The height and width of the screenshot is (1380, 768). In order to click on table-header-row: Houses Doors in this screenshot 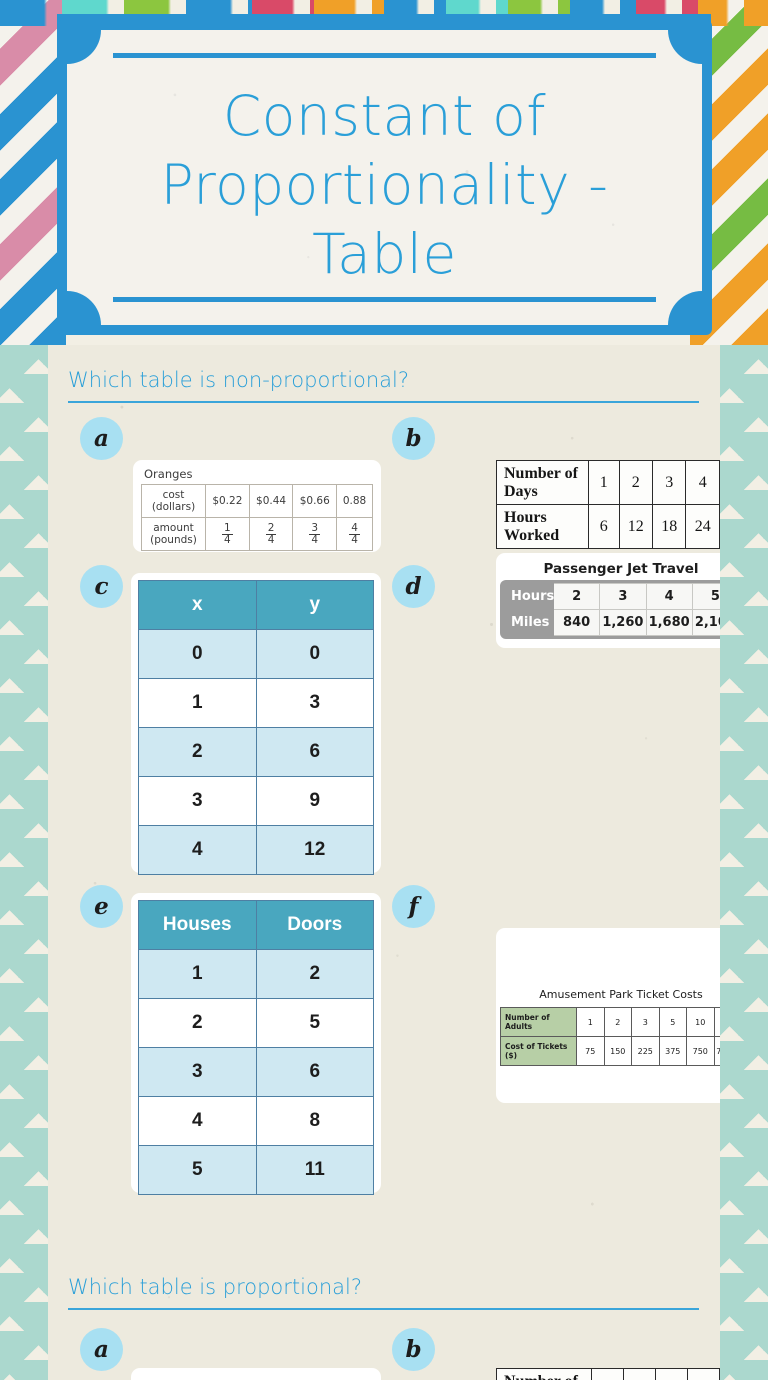, I will do `click(256, 925)`.